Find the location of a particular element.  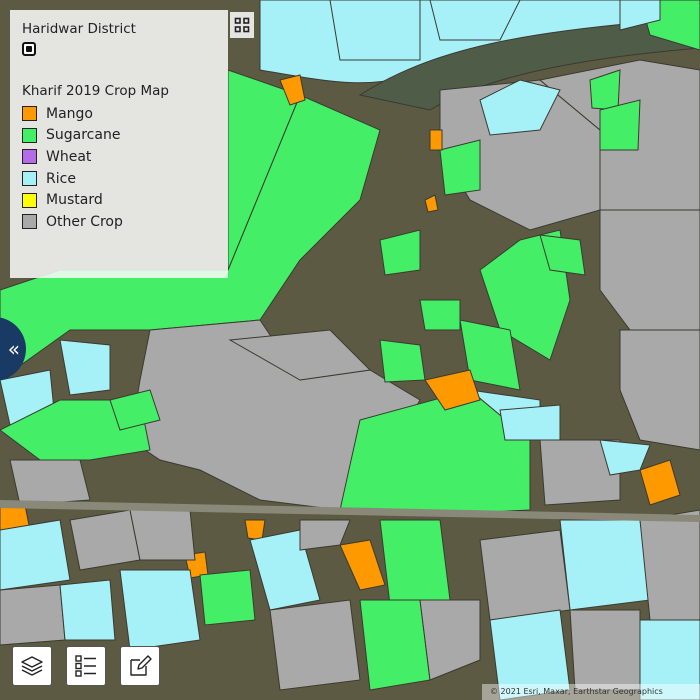

mango-swatch is located at coordinates (29, 114).